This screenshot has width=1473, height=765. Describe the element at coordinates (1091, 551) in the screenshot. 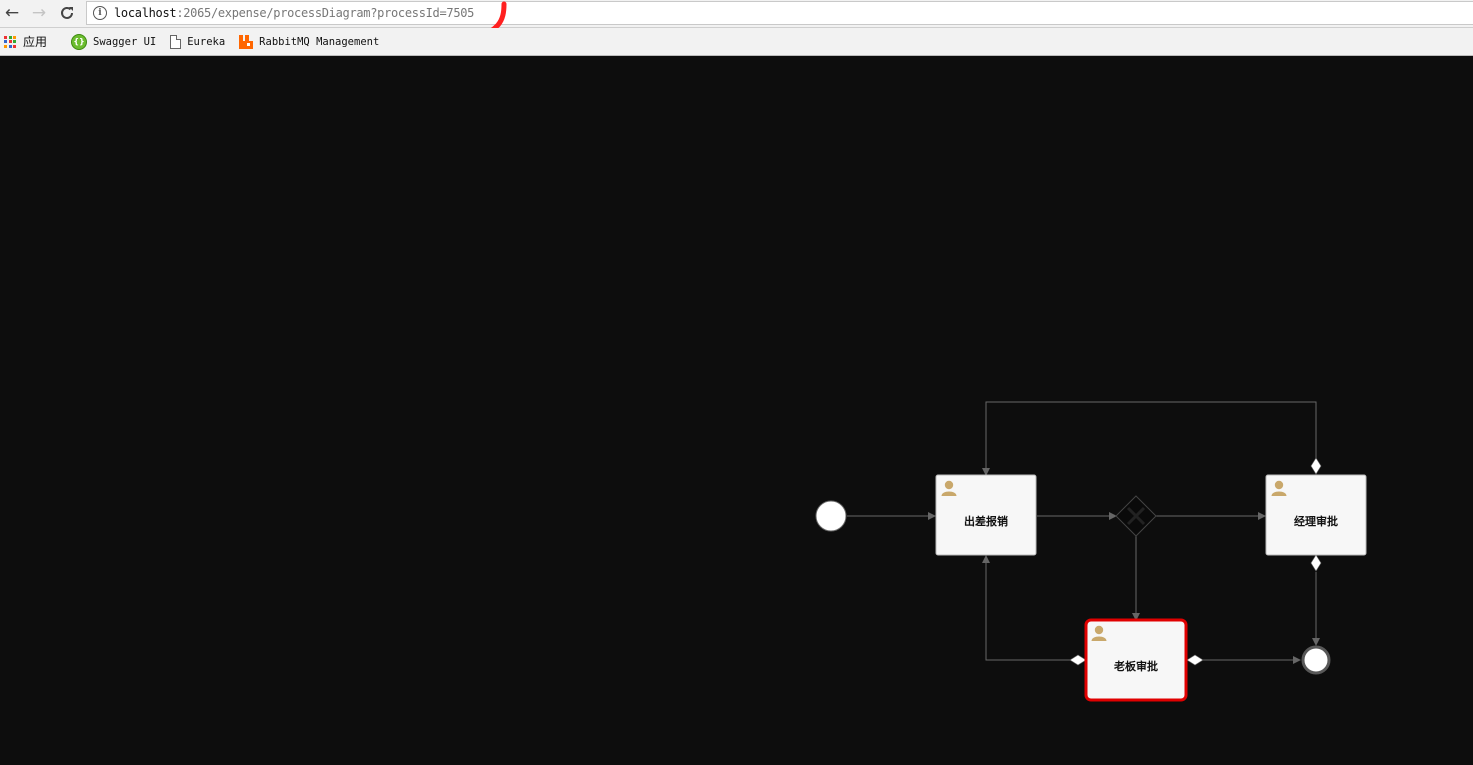

I see `process-diagram: 出差报销 经理审批 老板审批` at that location.